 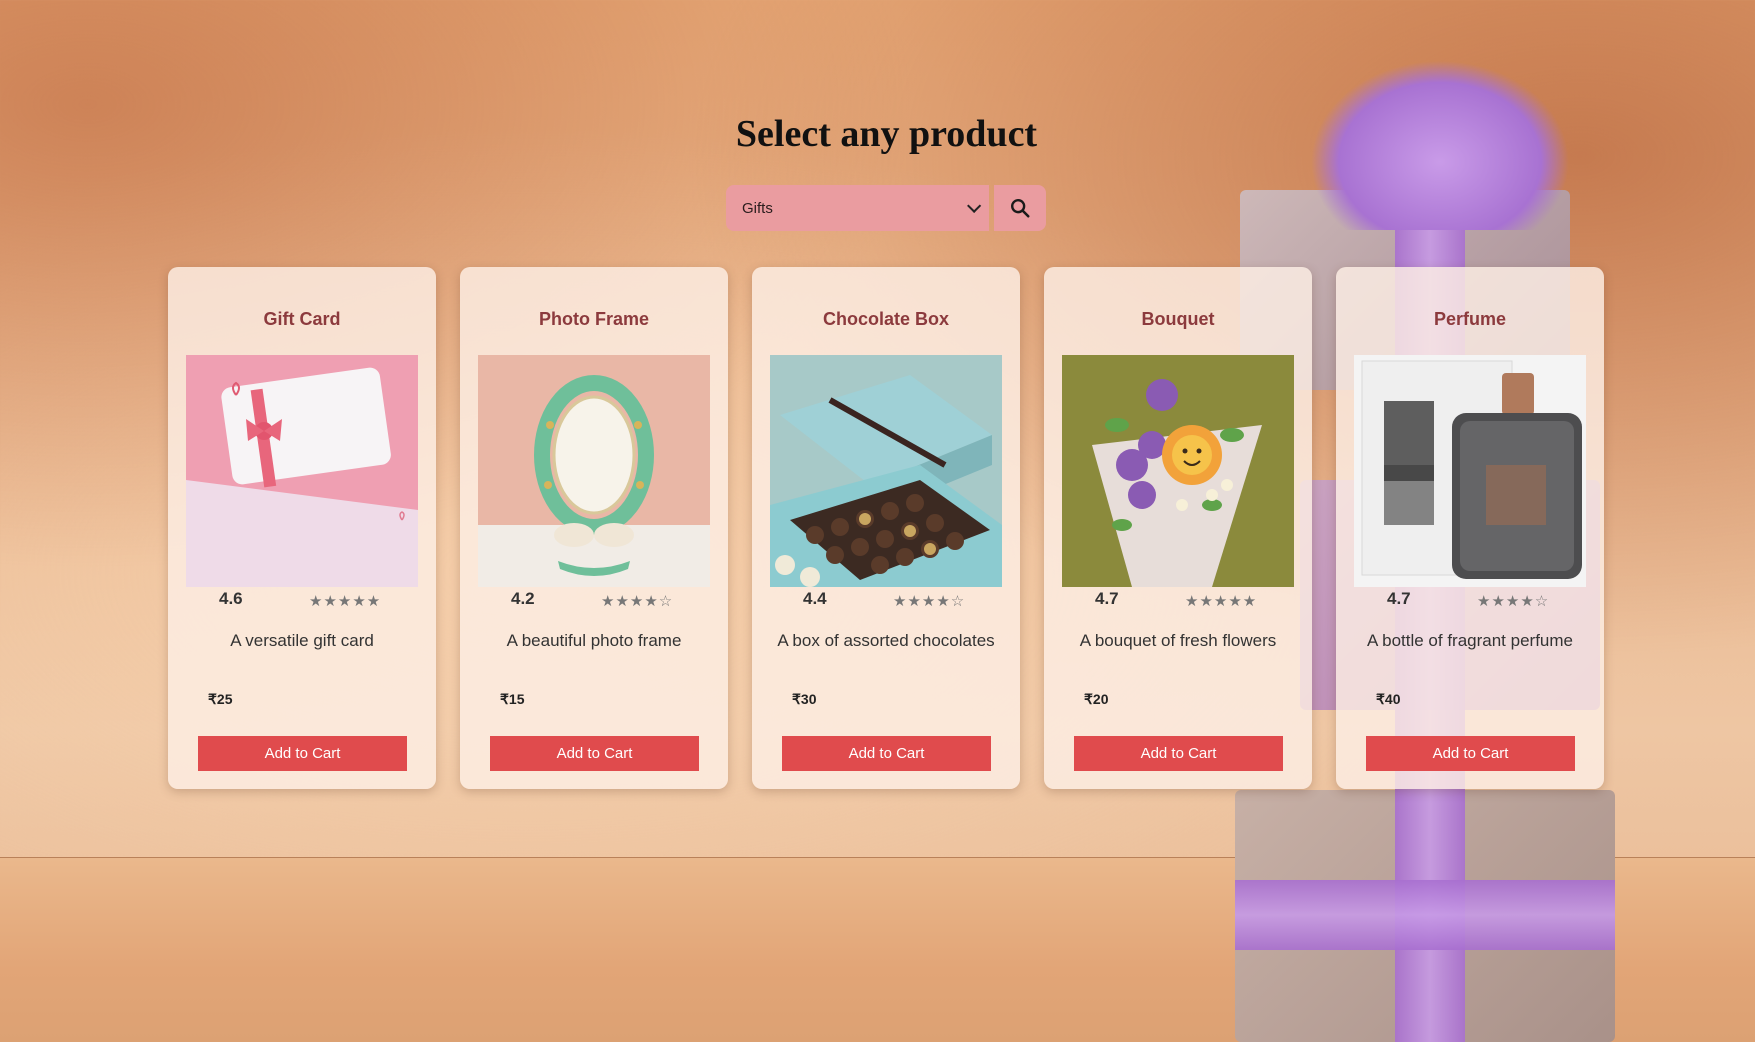 I want to click on search-button, so click(x=1020, y=208).